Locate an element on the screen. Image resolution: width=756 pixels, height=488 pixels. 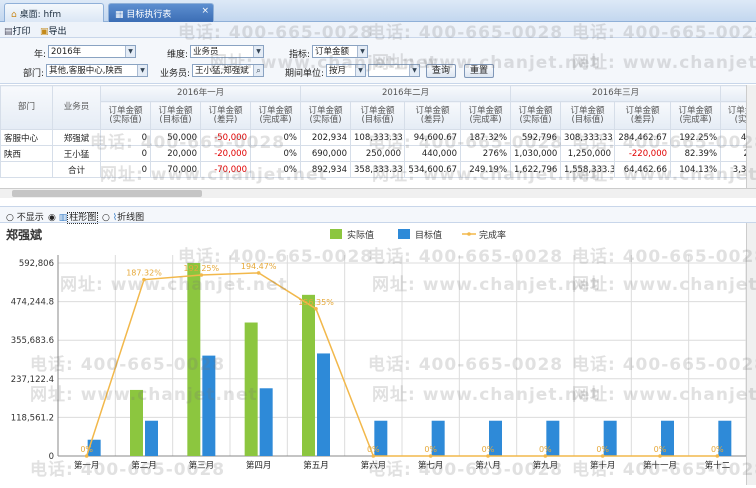
scroll-thumb is located at coordinates (107, 193).